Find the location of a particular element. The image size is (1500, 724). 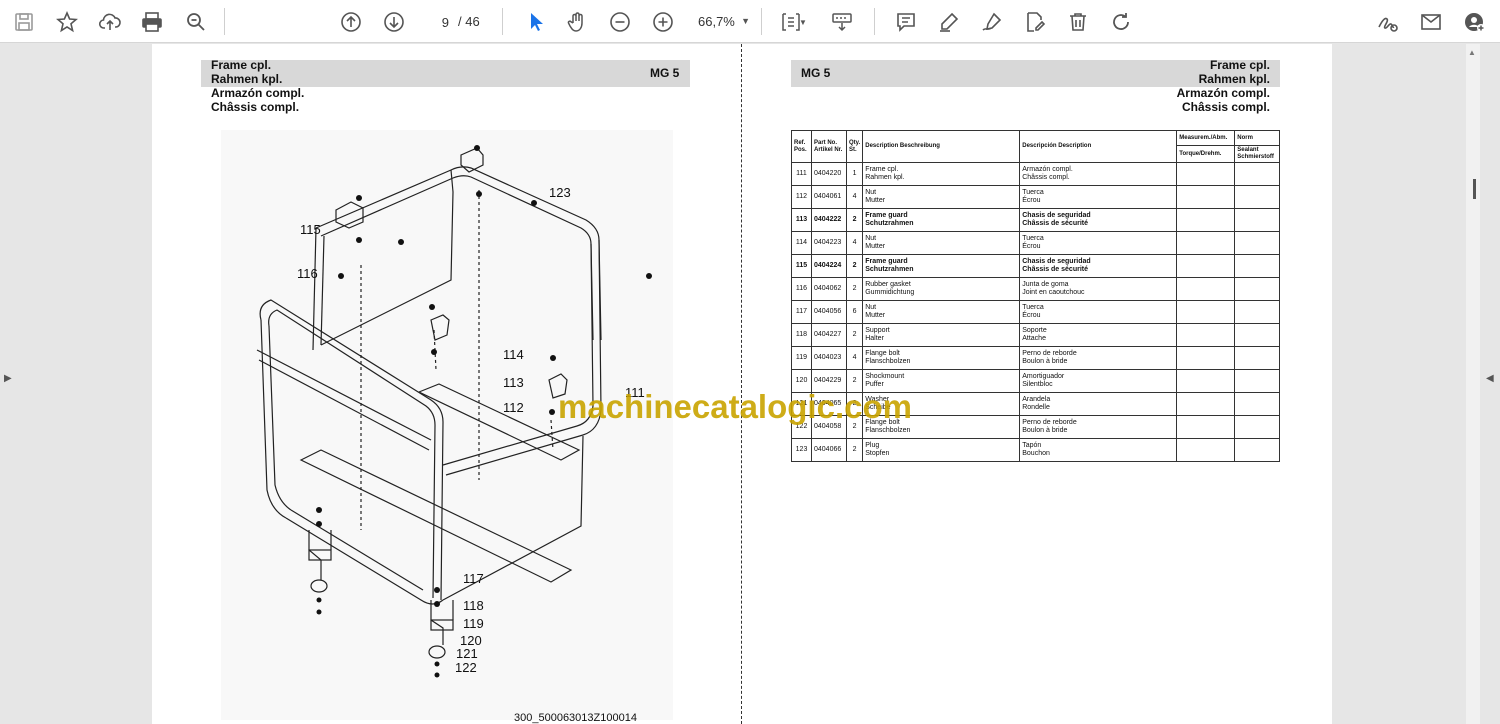

ref-cell: 111 is located at coordinates (801, 174).